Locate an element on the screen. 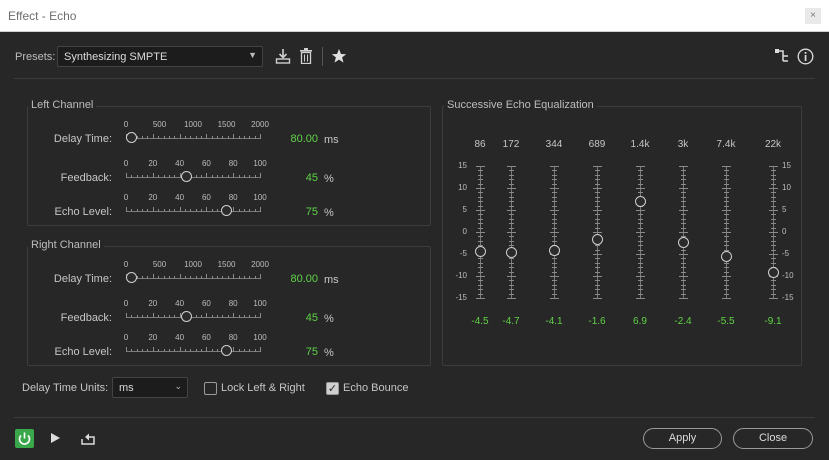  eq-band-value: -1.6 is located at coordinates (597, 321).